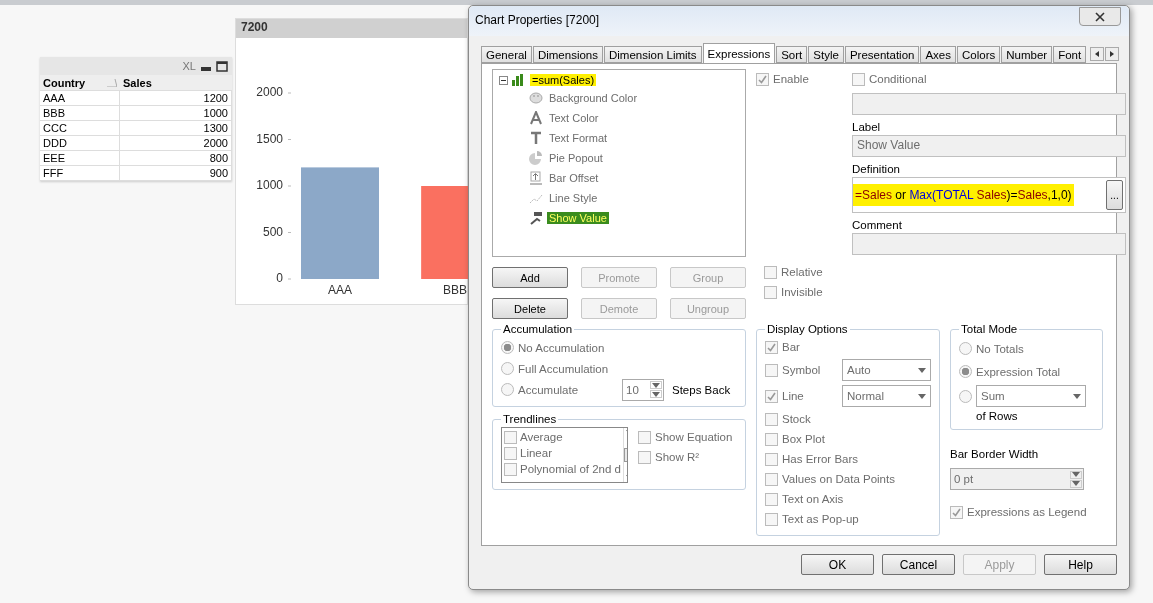 Image resolution: width=1153 pixels, height=603 pixels. What do you see at coordinates (536, 118) in the screenshot?
I see `letter-icon` at bounding box center [536, 118].